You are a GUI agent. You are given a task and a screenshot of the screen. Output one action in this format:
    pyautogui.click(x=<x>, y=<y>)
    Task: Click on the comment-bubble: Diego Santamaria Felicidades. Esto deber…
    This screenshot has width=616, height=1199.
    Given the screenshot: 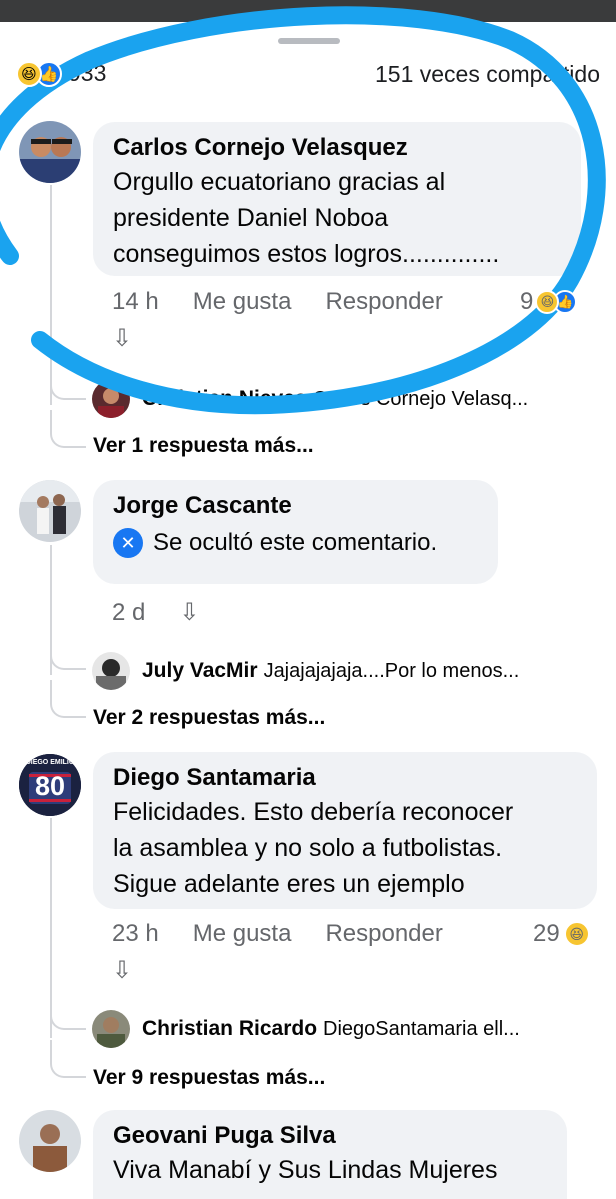 What is the action you would take?
    pyautogui.click(x=345, y=830)
    